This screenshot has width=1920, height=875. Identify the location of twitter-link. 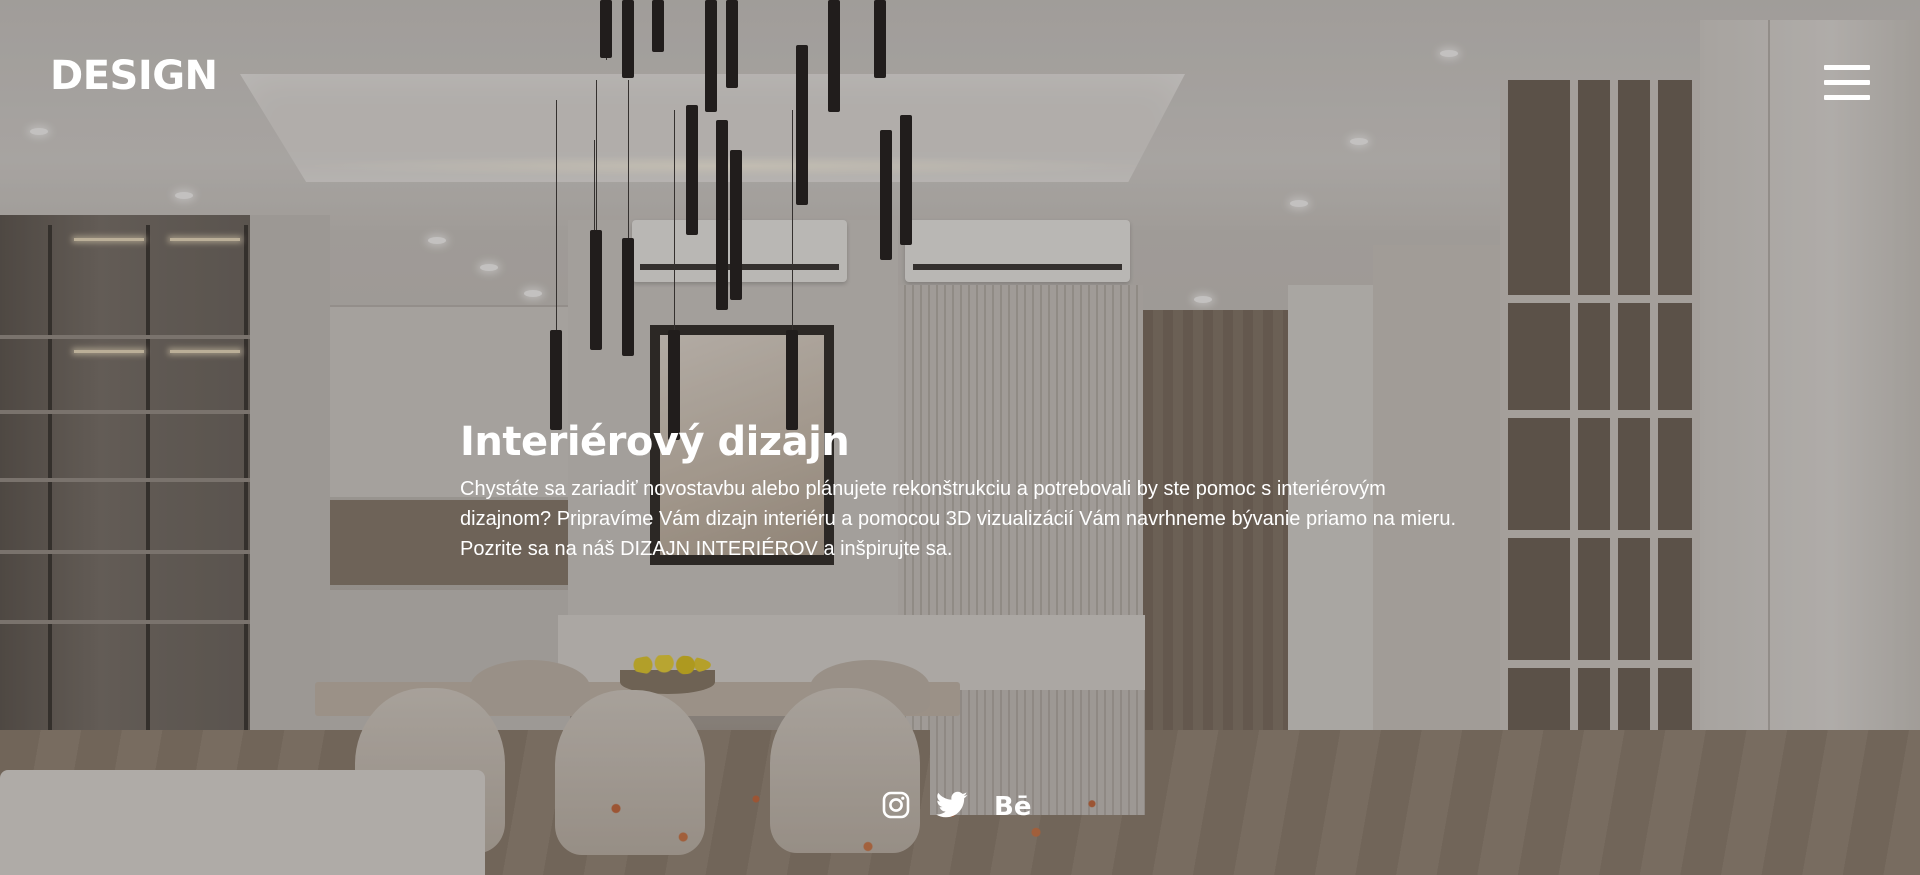
(952, 807).